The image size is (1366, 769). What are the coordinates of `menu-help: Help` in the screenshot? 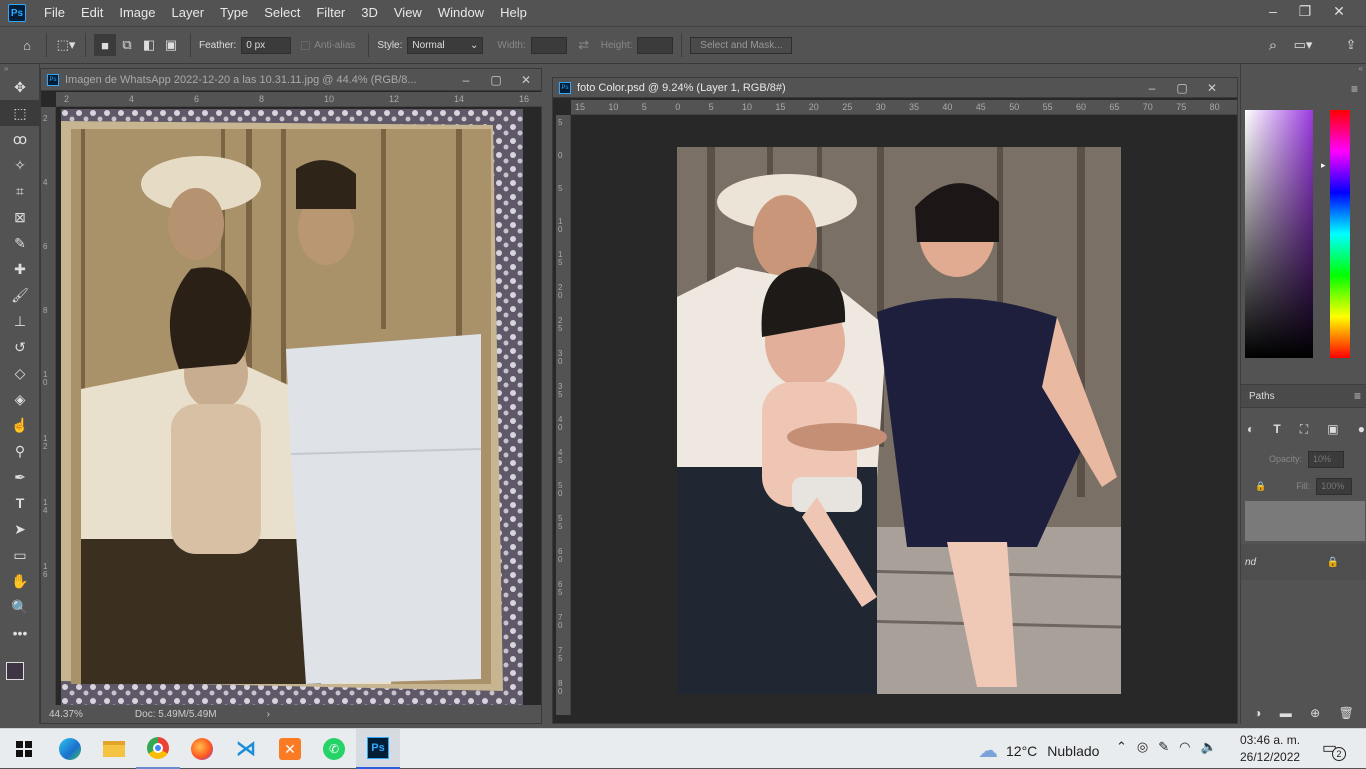 It's located at (513, 13).